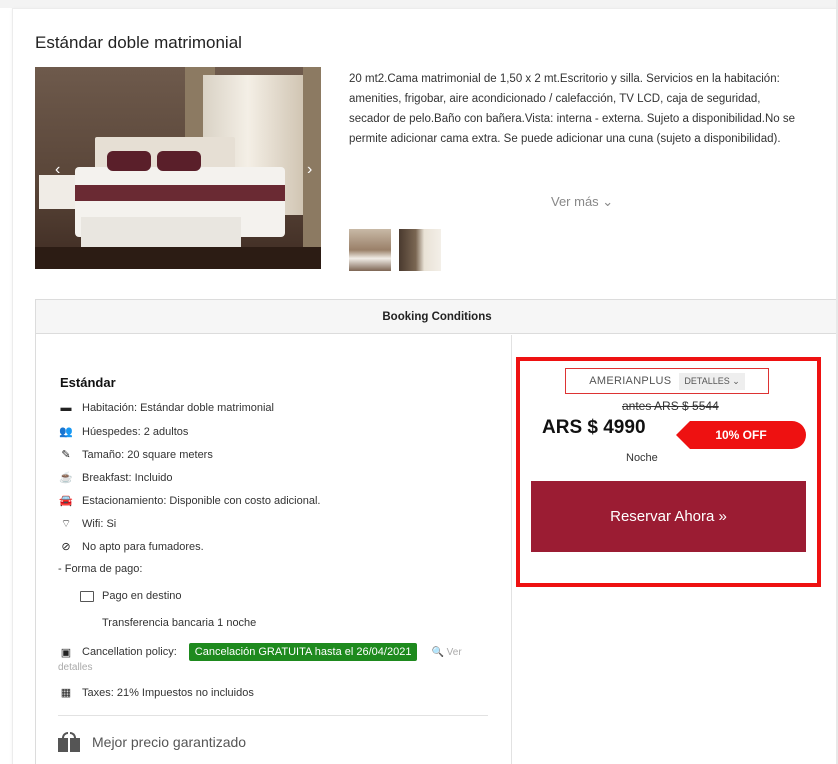 The width and height of the screenshot is (838, 764). Describe the element at coordinates (66, 652) in the screenshot. I see `cancel-policy-icon: ▣` at that location.